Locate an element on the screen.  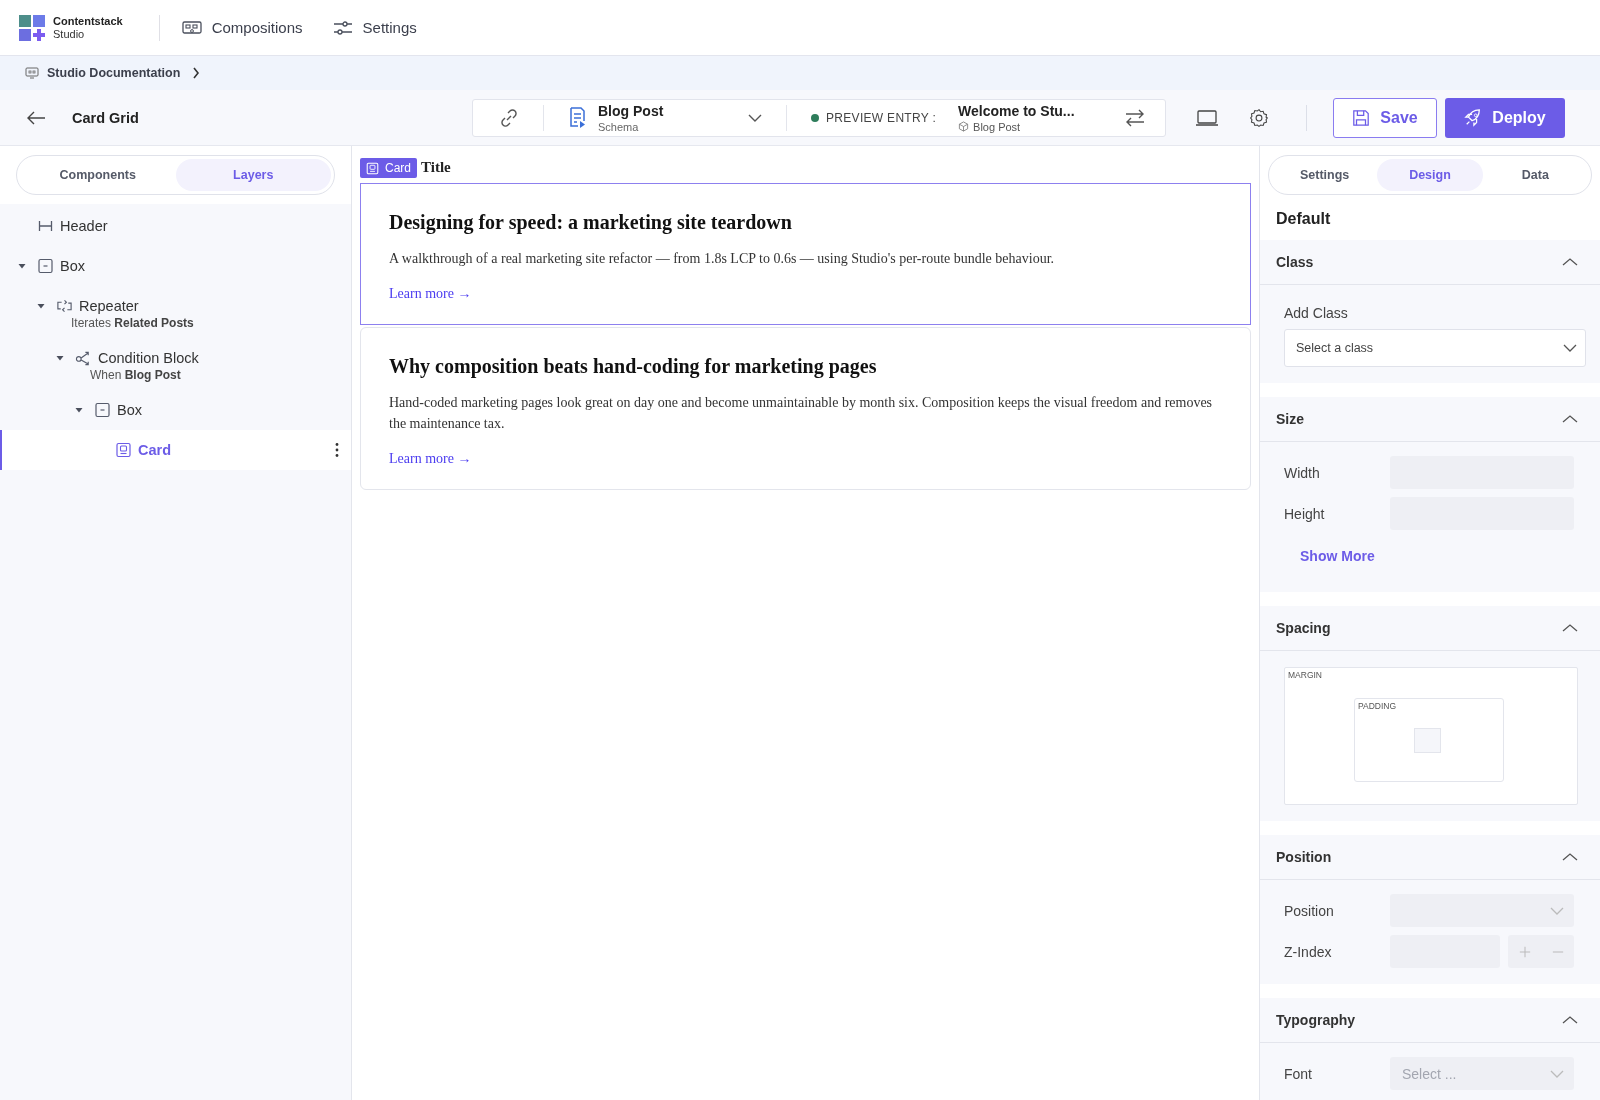
panel-tab: Layers is located at coordinates (253, 175).